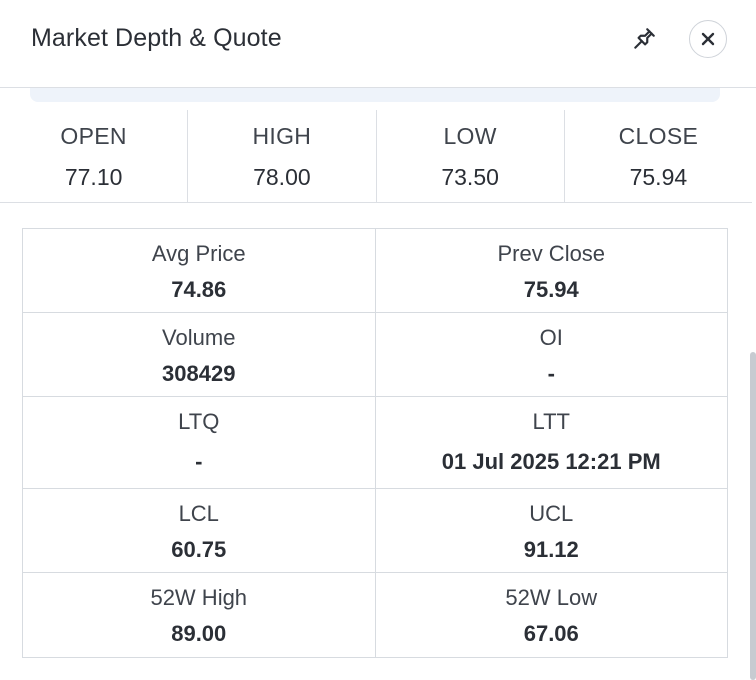 The image size is (756, 680). What do you see at coordinates (378, 44) in the screenshot?
I see `panel-header: Market Depth & Quote` at bounding box center [378, 44].